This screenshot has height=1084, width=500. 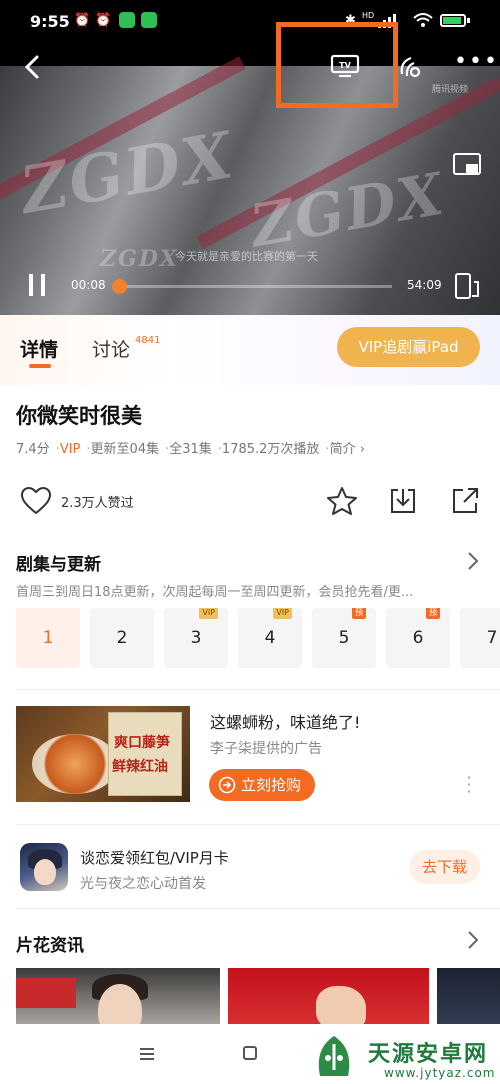 I want to click on progress-bar, so click(x=252, y=286).